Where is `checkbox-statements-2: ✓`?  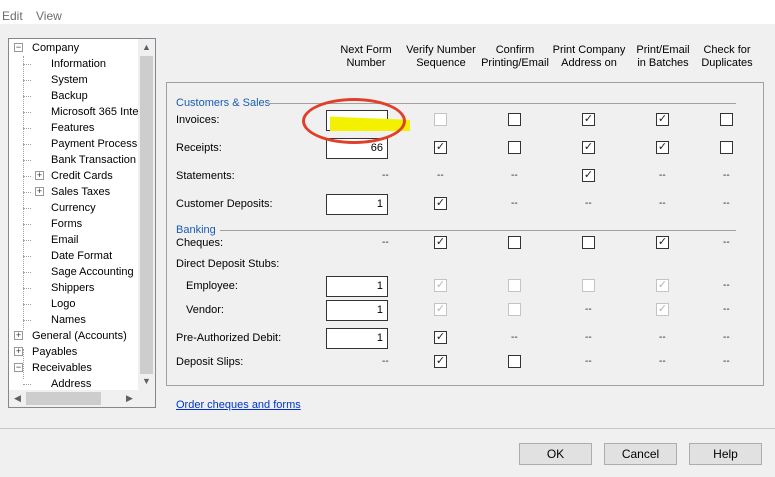
checkbox-statements-2: ✓ is located at coordinates (588, 175).